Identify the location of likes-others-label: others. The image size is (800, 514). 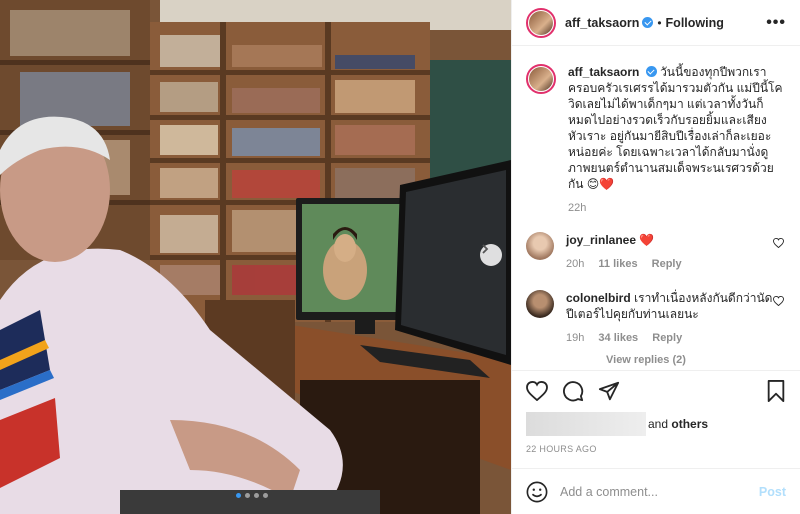
(690, 424).